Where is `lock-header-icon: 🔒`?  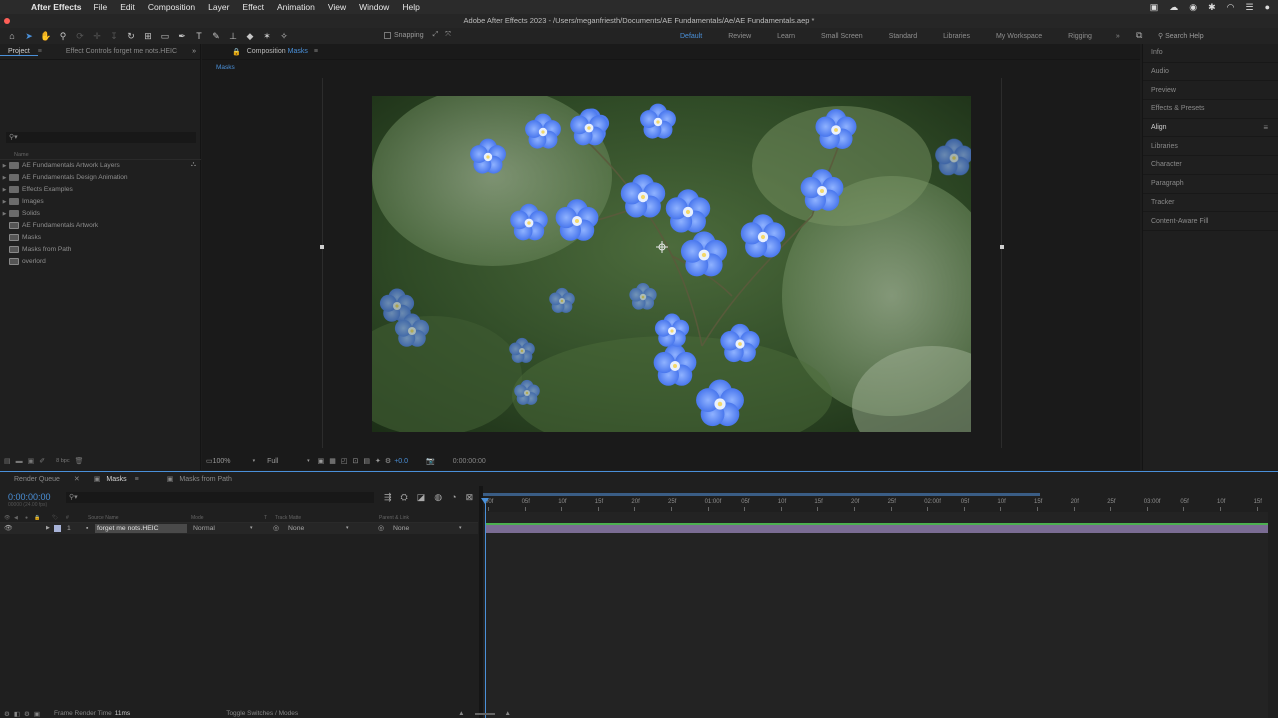
lock-header-icon: 🔒 is located at coordinates (37, 518).